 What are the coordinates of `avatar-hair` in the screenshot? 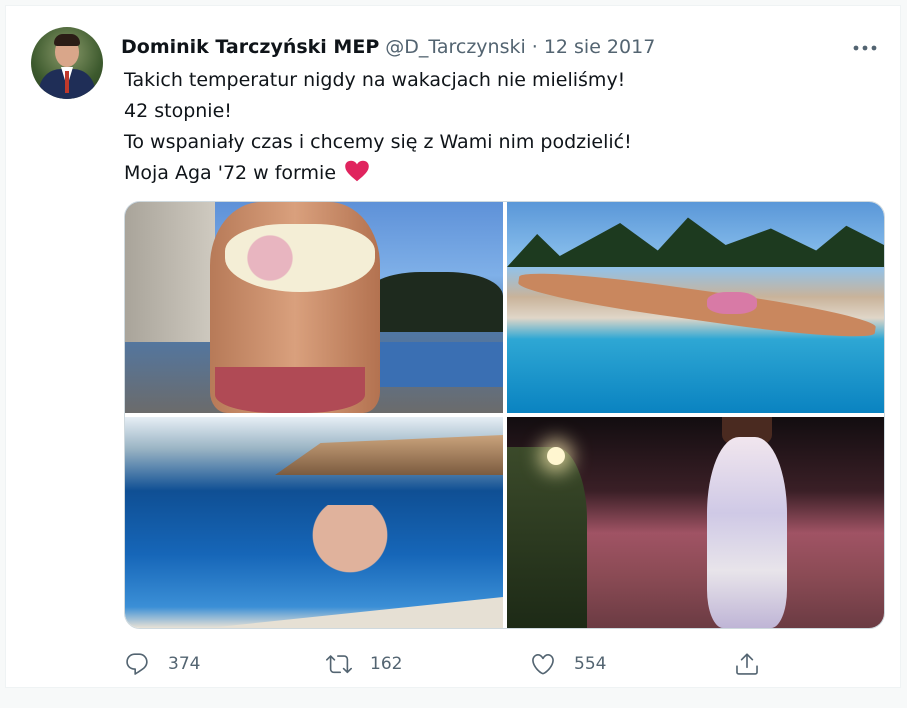 It's located at (67, 40).